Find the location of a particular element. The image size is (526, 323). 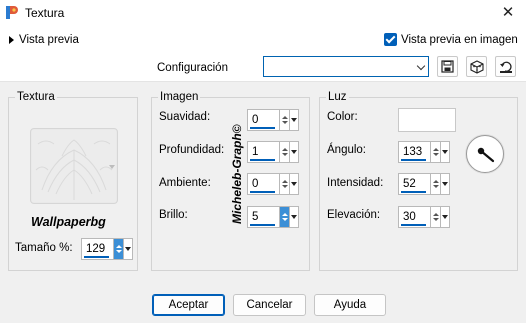

depth-spinbox: 1 is located at coordinates (273, 152).